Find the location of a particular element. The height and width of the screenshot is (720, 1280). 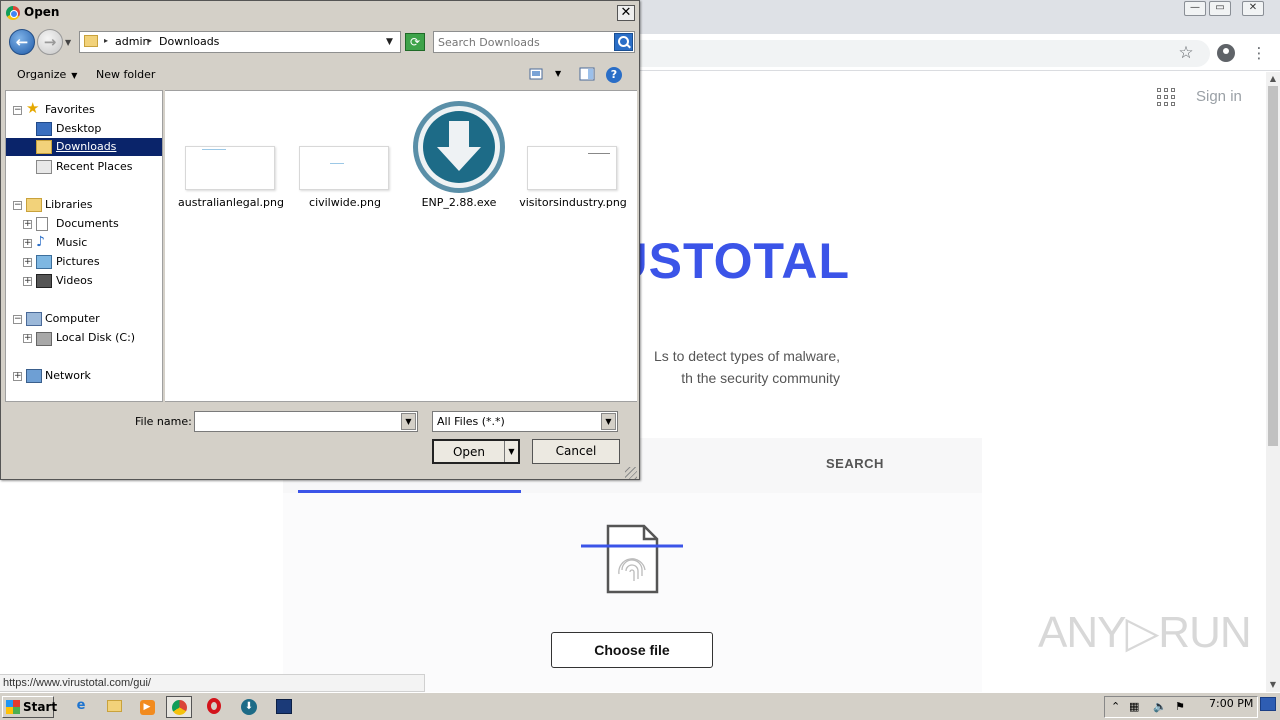

nav-desktop-label: Desktop is located at coordinates (79, 128).